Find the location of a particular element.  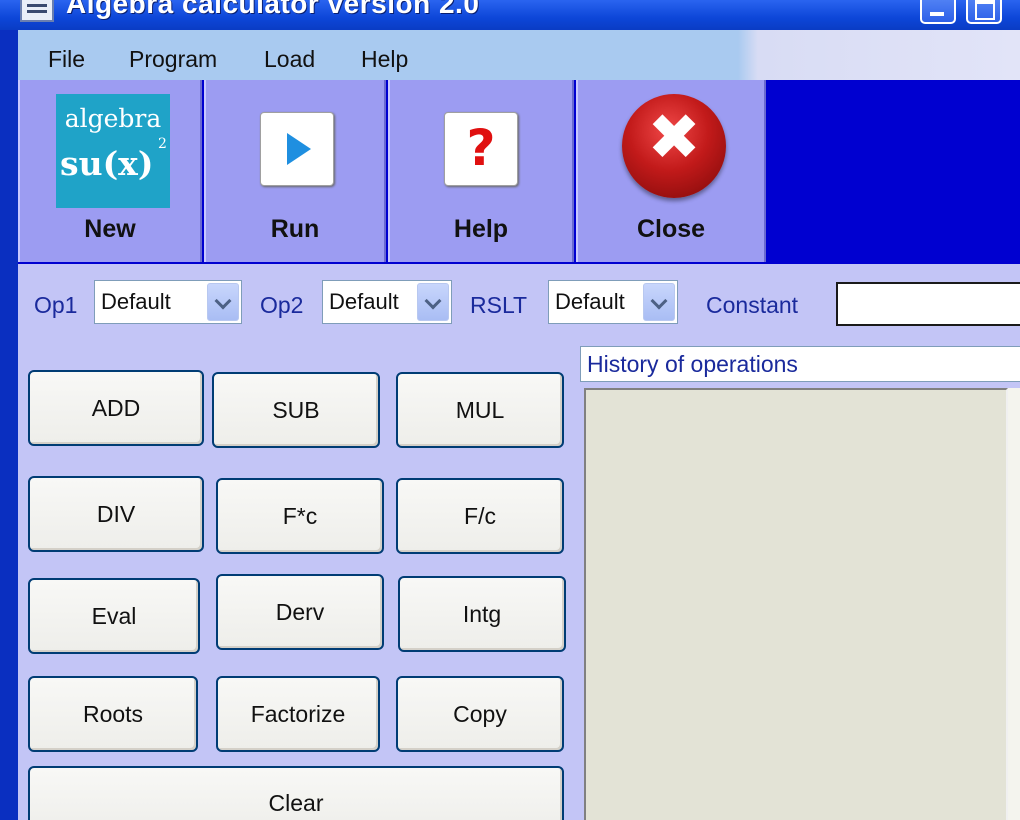

minimize-button is located at coordinates (938, 12).